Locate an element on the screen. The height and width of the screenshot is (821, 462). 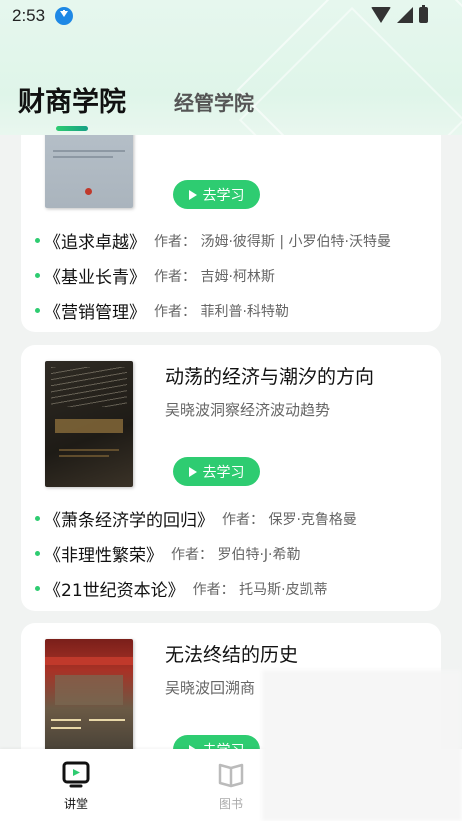
recommend-item: 《追求卓越》 作者： 汤姆·彼得斯 | 小罗伯特·沃特曼 is located at coordinates (213, 240).